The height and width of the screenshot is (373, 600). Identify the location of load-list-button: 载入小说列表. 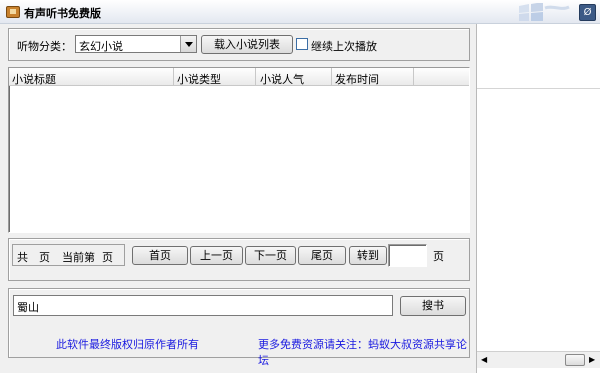
(247, 44).